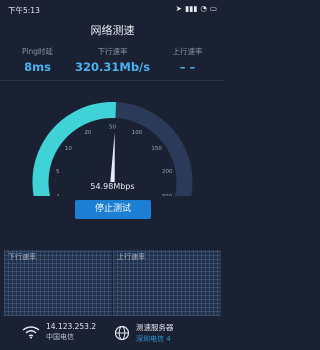  What do you see at coordinates (191, 8) in the screenshot?
I see `signal-icon: ▮▮▮` at bounding box center [191, 8].